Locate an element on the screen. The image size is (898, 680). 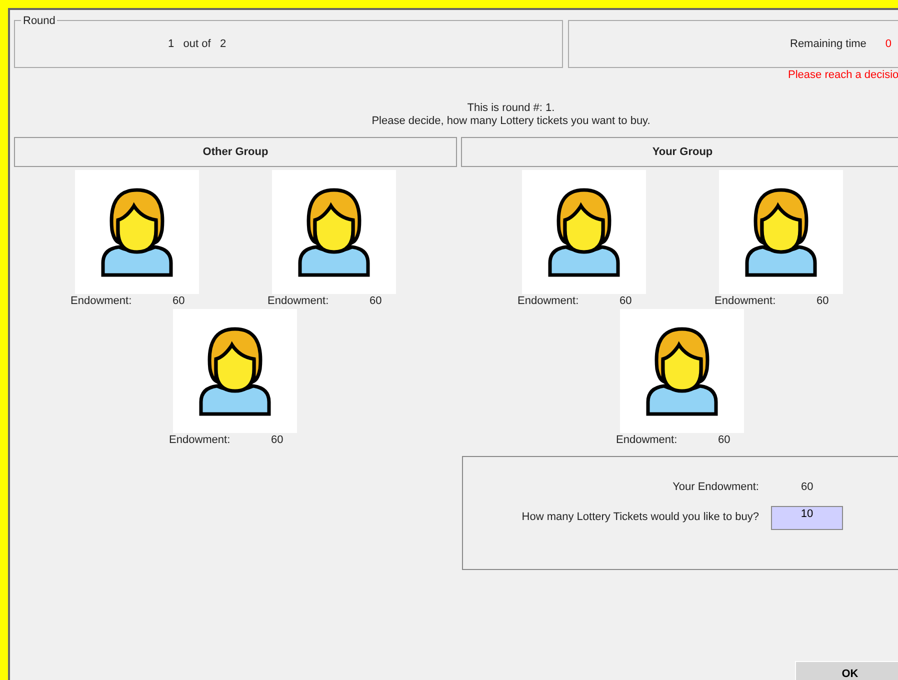
ok-button: OK is located at coordinates (846, 670).